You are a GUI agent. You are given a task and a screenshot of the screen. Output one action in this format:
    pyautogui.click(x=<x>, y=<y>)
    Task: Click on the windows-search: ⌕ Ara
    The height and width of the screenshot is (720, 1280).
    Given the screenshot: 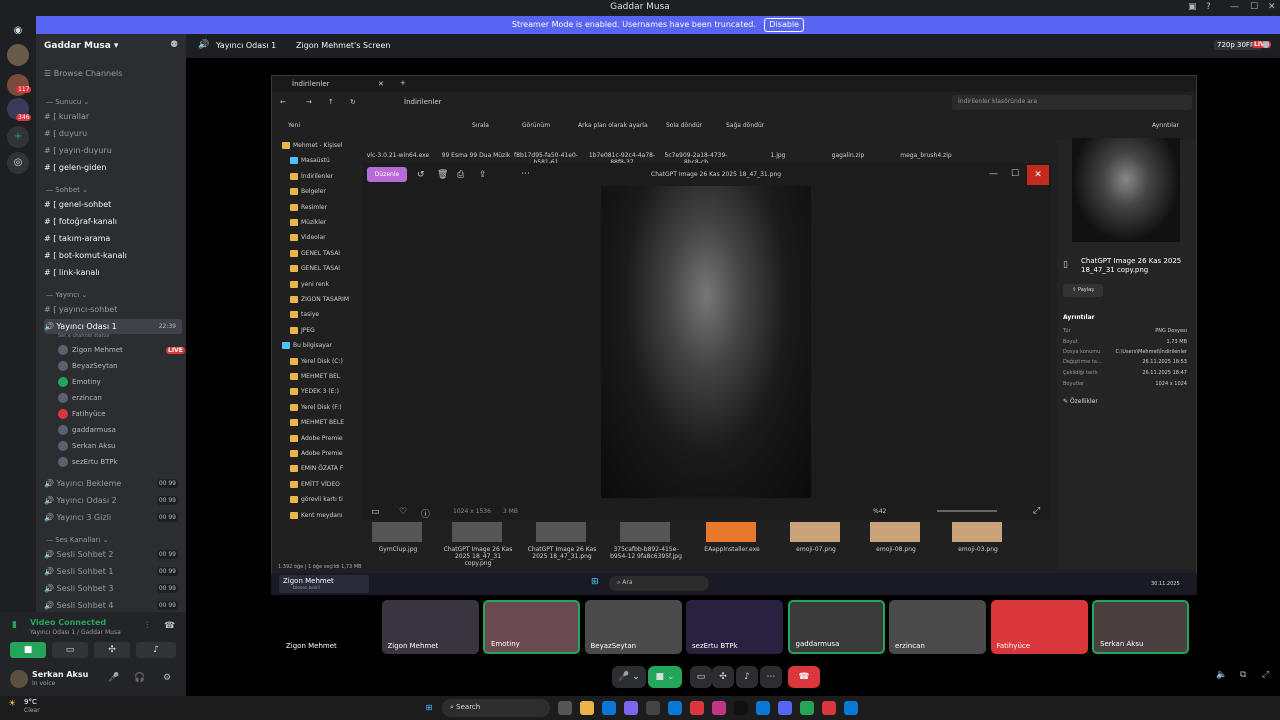 What is the action you would take?
    pyautogui.click(x=659, y=583)
    